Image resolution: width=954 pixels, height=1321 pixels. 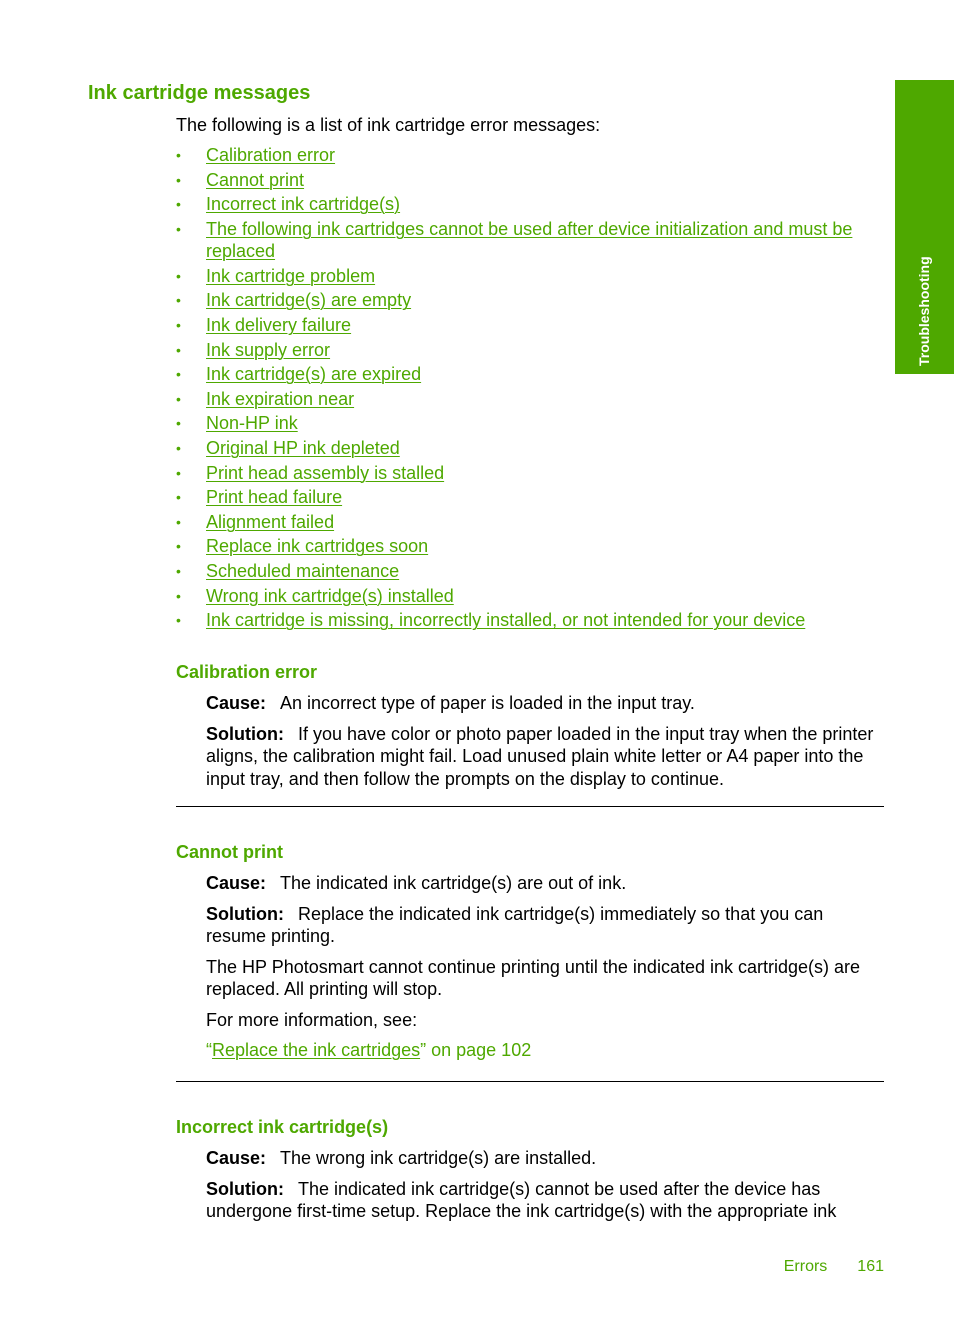 I want to click on toc-item: • Non-HP ink, so click(x=526, y=423).